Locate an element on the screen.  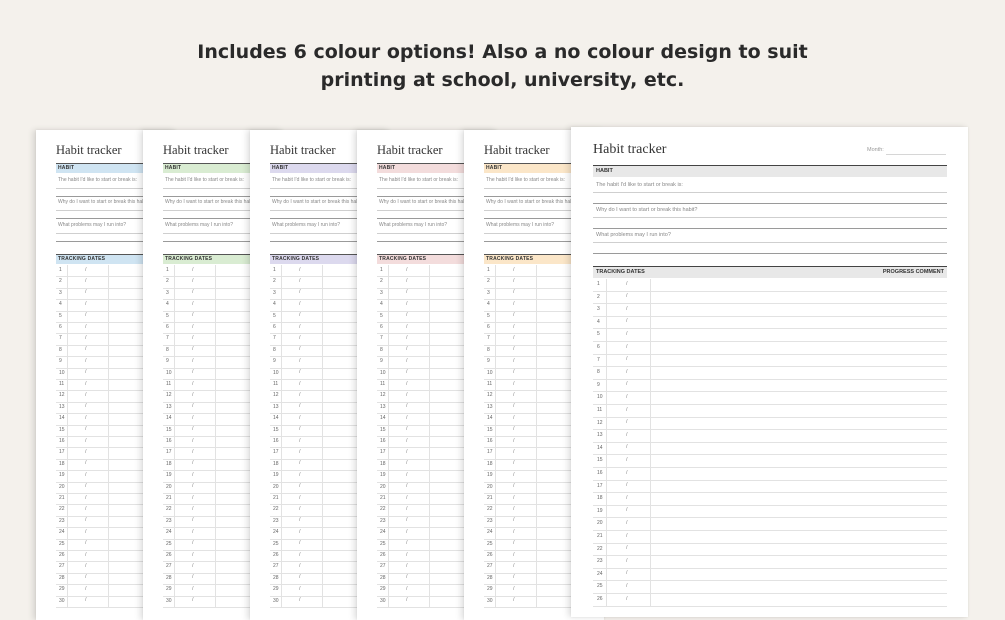
row-number: 24 is located at coordinates (600, 573).